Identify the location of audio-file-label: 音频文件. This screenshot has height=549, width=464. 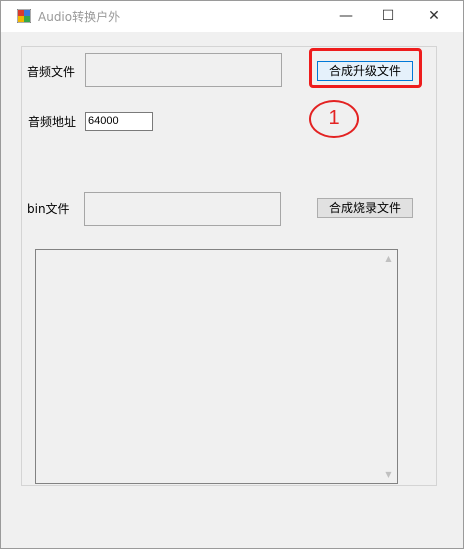
(51, 72).